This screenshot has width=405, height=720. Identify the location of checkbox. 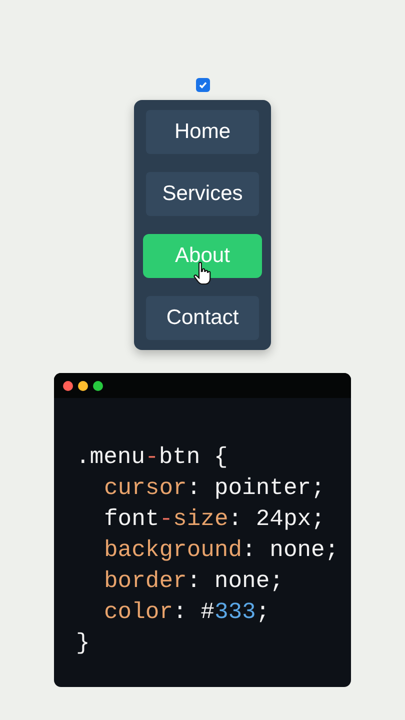
(203, 85).